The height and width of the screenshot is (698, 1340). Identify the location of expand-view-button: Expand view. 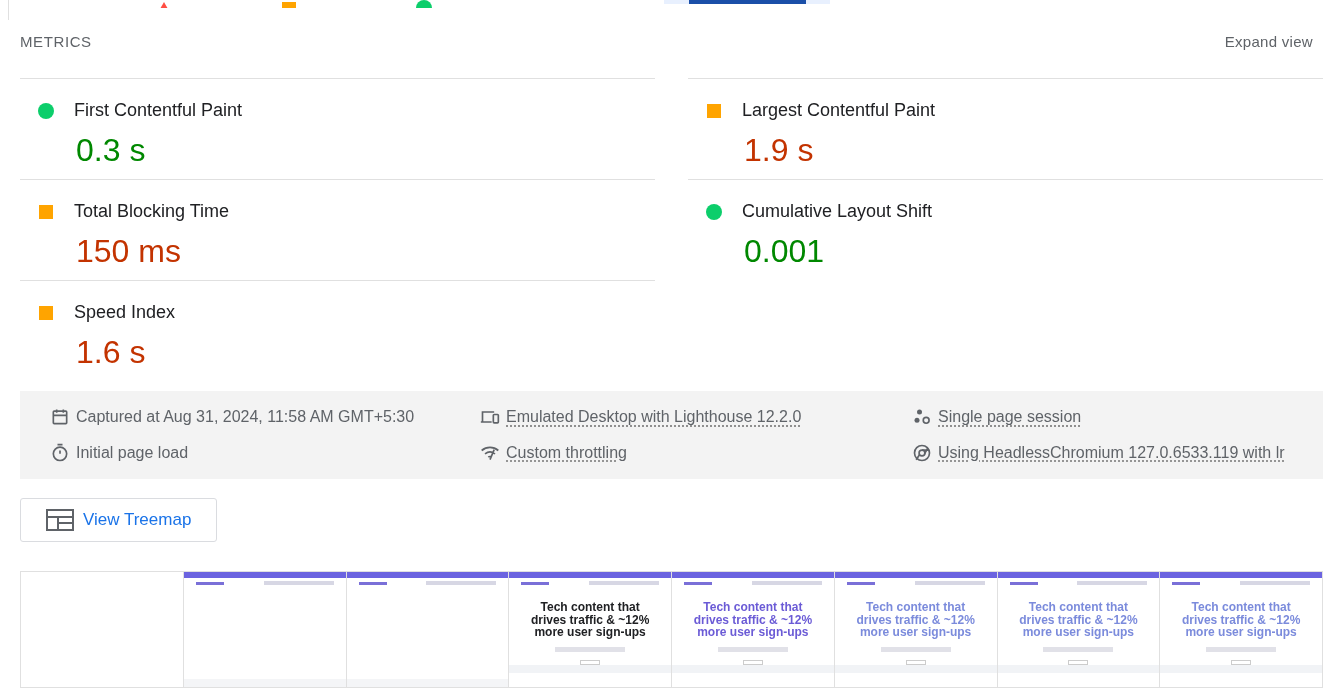
(1268, 42).